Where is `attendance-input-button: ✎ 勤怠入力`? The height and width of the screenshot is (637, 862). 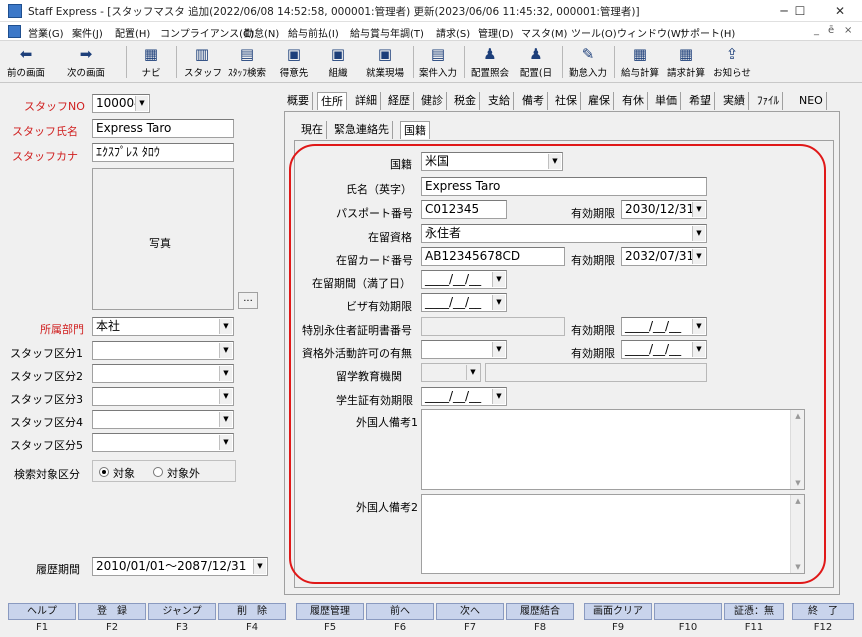
attendance-input-button: ✎ 勤怠入力 is located at coordinates (588, 62).